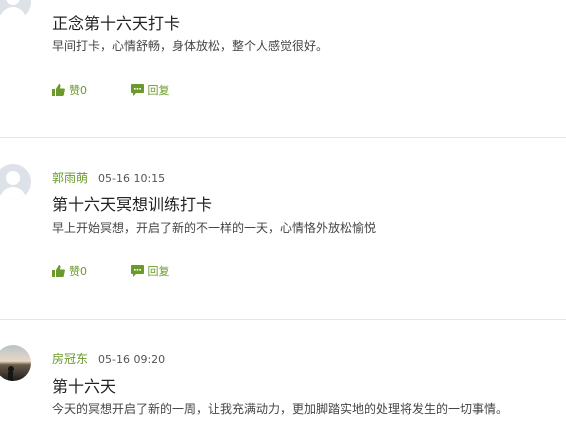 This screenshot has width=566, height=439. What do you see at coordinates (214, 228) in the screenshot?
I see `post-content: 早上开始冥想，开启了新的不一样的一天，心情恪外放松愉悦` at bounding box center [214, 228].